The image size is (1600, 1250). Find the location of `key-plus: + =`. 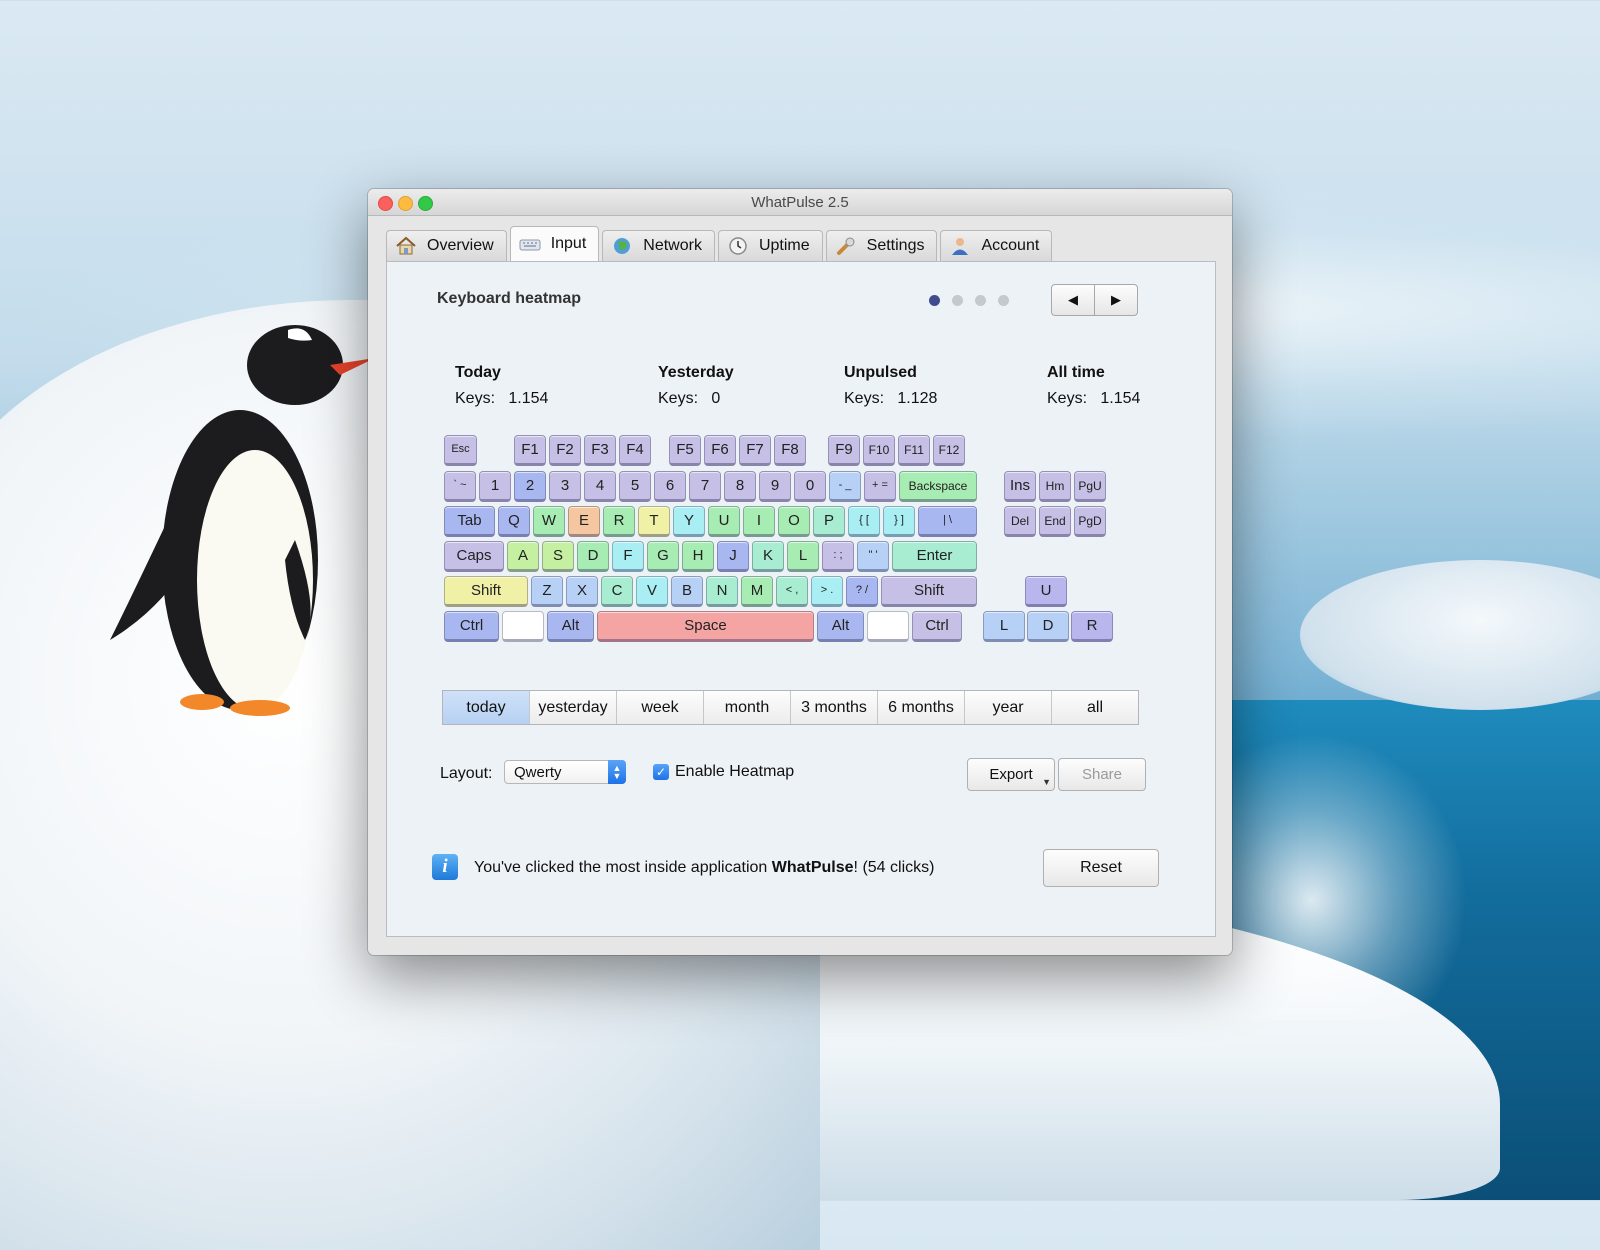

key-plus: + = is located at coordinates (880, 486).